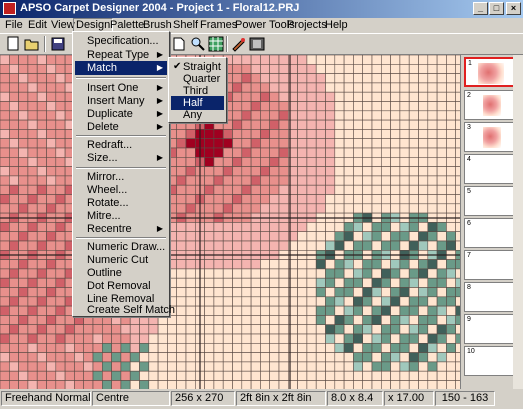  What do you see at coordinates (490, 265) in the screenshot?
I see `frame-thumbnail: 7` at bounding box center [490, 265].